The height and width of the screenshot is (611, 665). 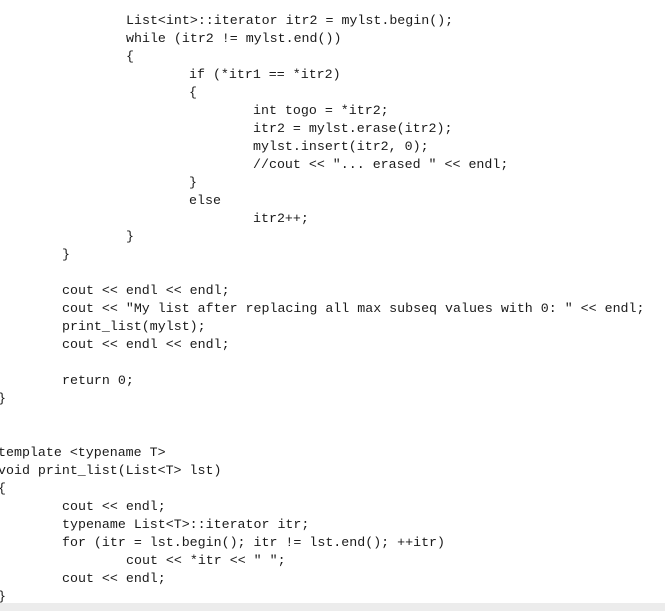 What do you see at coordinates (353, 128) in the screenshot?
I see `code-line: itr2 = mylst.erase(itr2);` at bounding box center [353, 128].